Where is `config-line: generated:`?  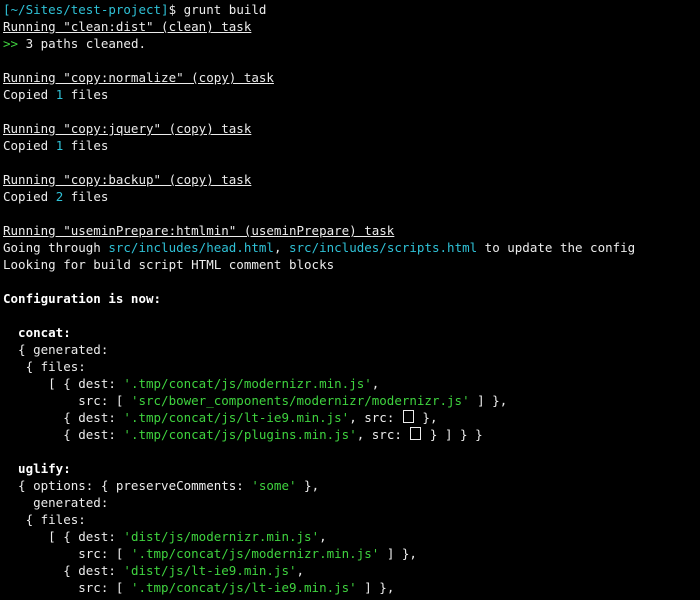 config-line: generated: is located at coordinates (56, 502).